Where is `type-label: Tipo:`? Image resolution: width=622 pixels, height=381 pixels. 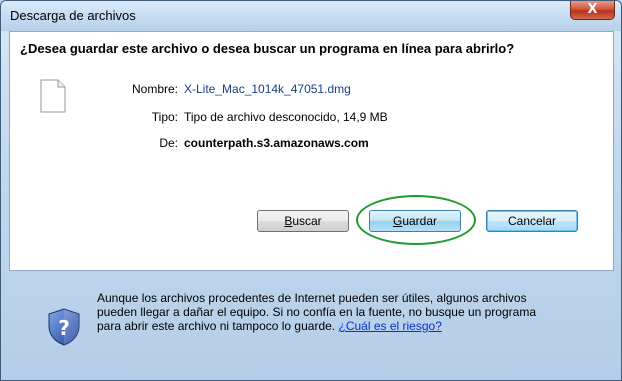
type-label: Tipo: is located at coordinates (164, 117).